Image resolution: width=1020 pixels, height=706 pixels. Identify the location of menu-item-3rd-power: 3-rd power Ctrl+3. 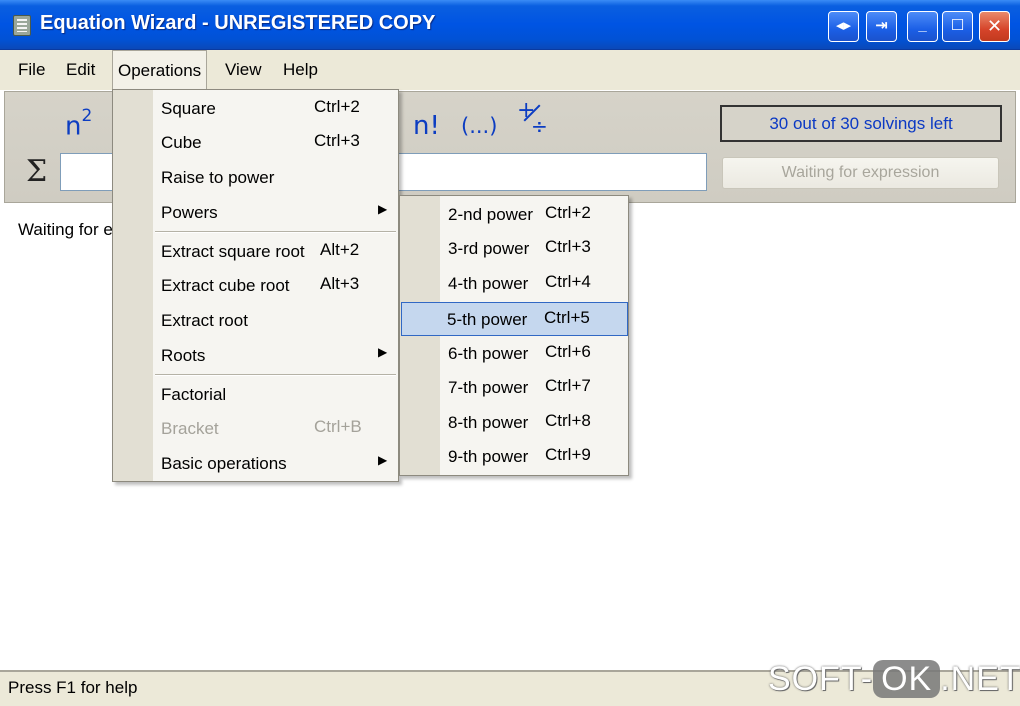
(515, 249).